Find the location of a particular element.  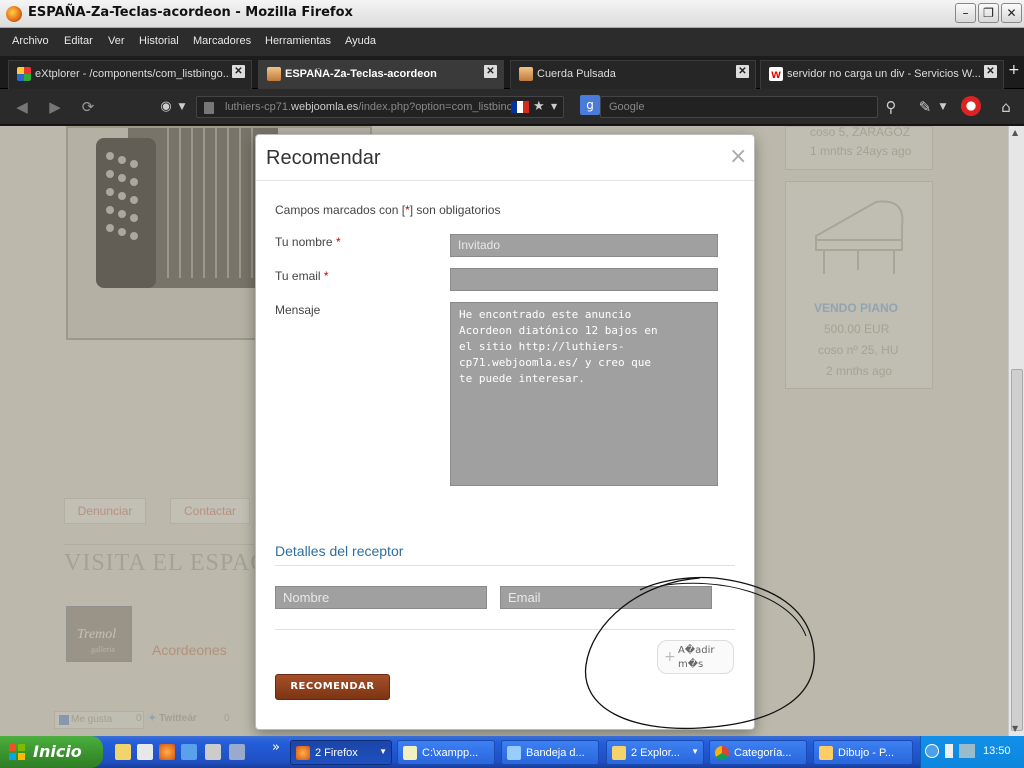

taskbar-label: 2 Firefox is located at coordinates (336, 753).